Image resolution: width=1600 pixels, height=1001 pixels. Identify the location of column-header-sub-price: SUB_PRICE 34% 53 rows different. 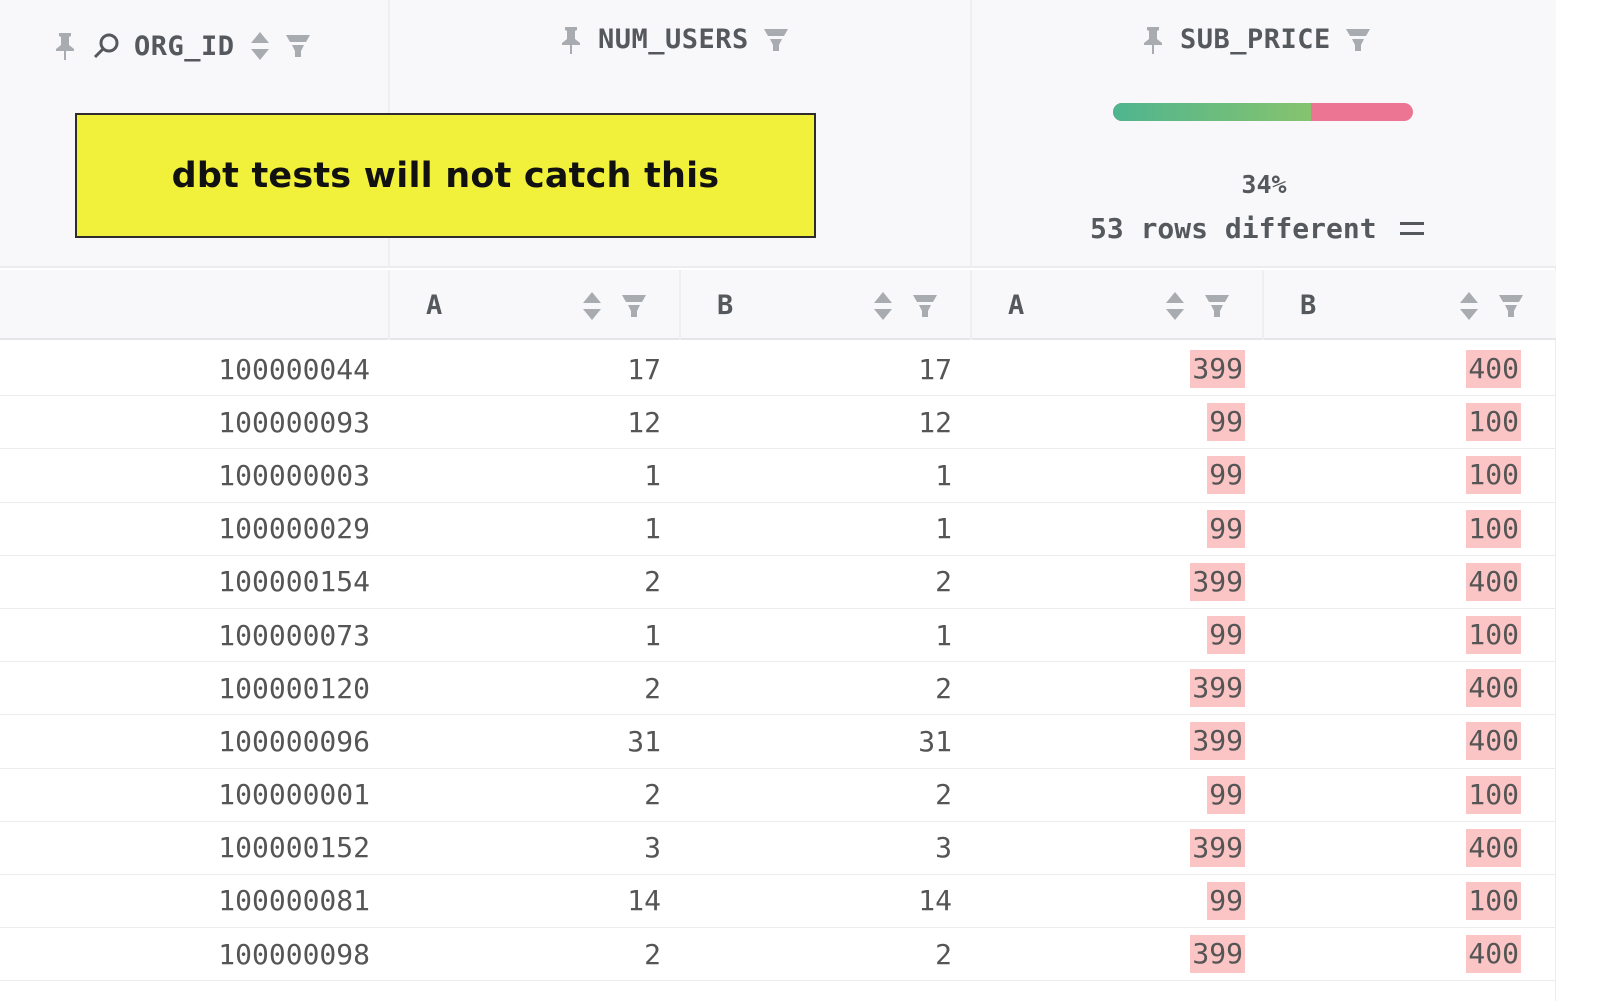
(1264, 134).